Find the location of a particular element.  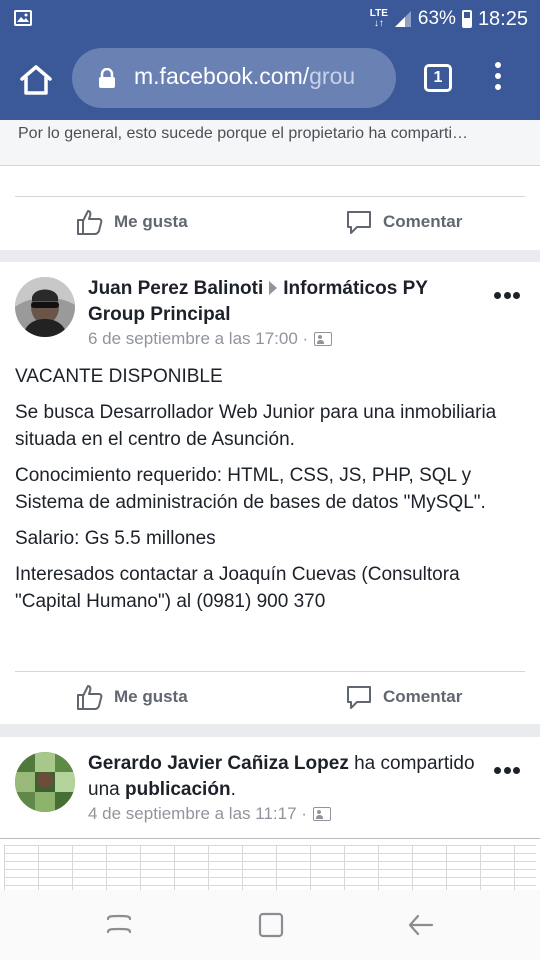

signal-icon is located at coordinates (402, 19).